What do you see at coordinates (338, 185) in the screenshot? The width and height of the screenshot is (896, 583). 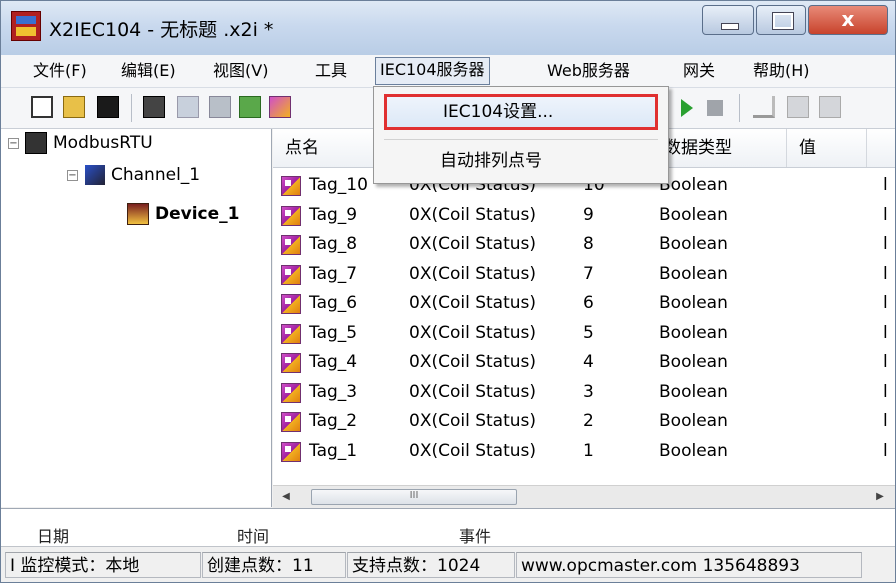 I see `cell-name: Tag_10` at bounding box center [338, 185].